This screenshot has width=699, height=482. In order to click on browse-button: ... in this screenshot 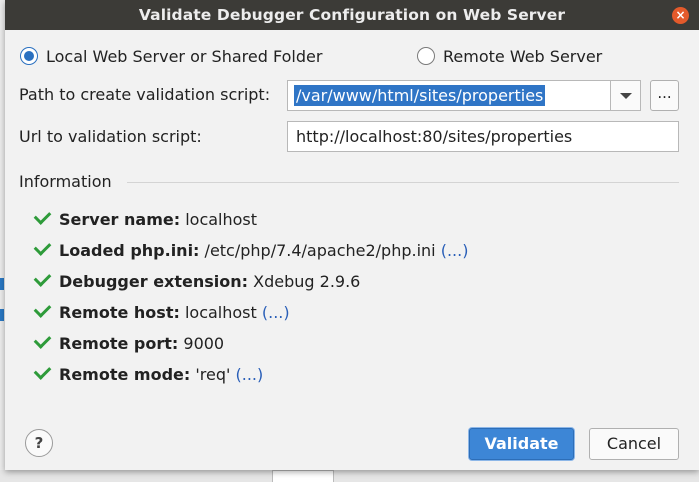, I will do `click(664, 95)`.